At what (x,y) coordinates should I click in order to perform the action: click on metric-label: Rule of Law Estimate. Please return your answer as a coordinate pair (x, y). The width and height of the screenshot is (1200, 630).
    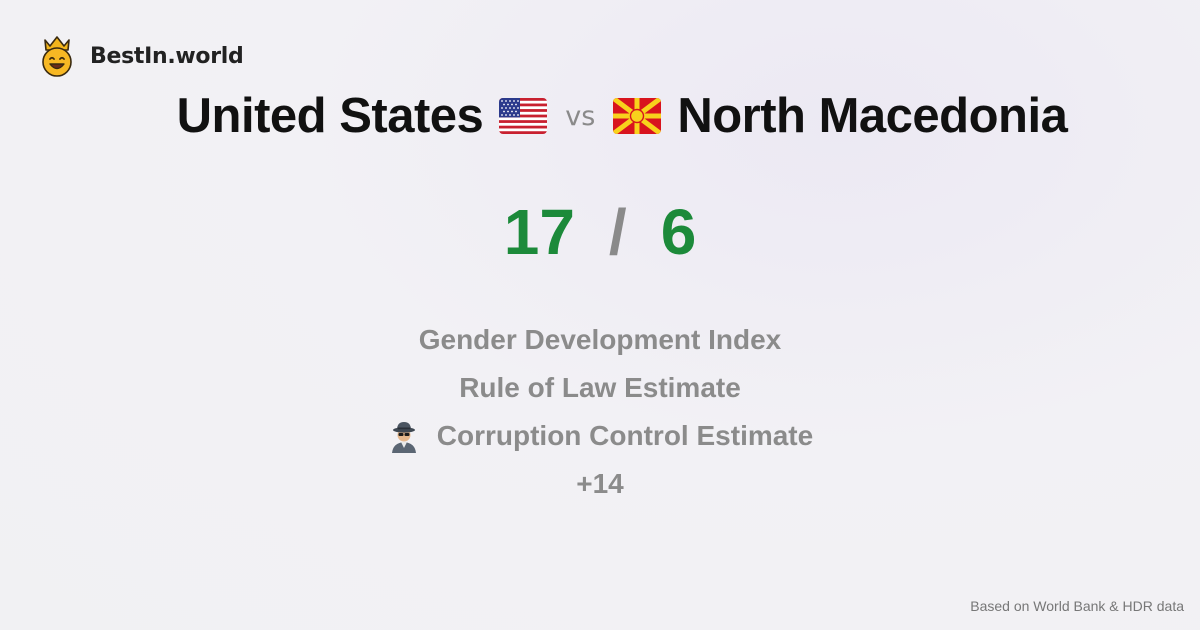
    Looking at the image, I should click on (600, 387).